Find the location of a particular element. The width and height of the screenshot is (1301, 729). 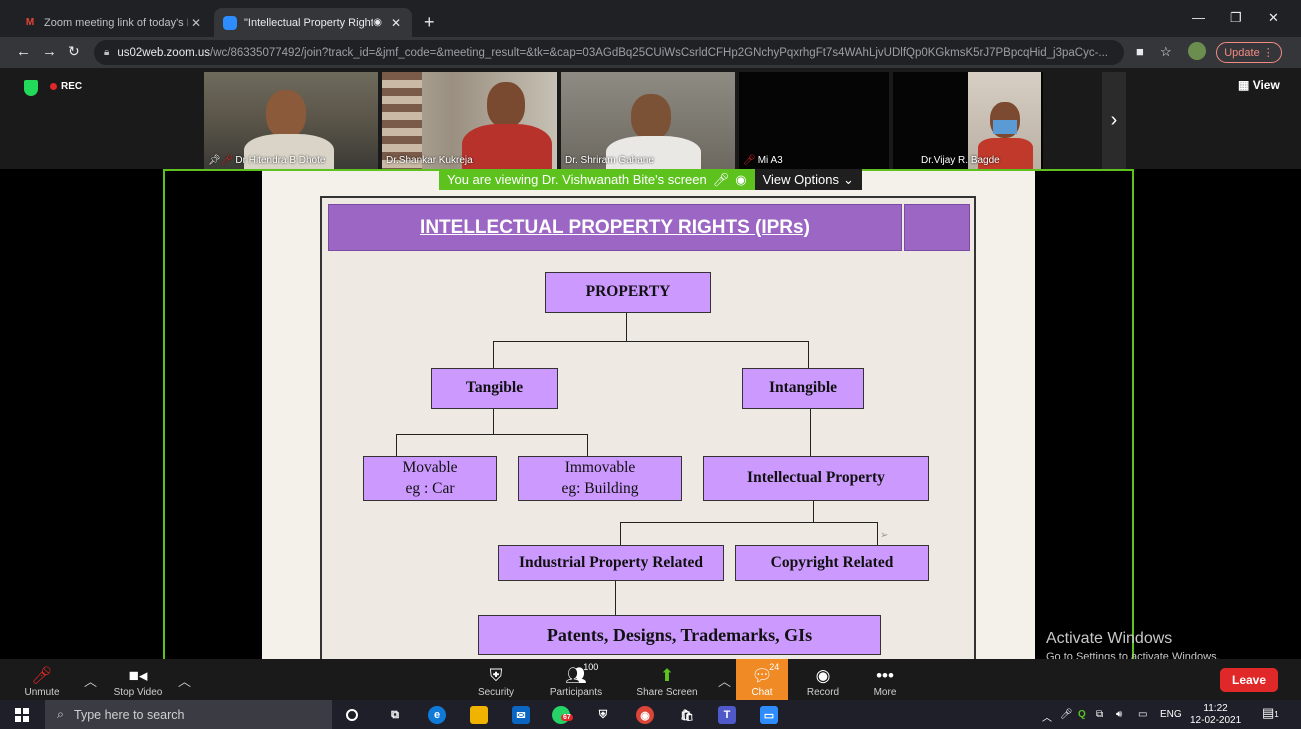

record-dot-icon is located at coordinates (53, 86).